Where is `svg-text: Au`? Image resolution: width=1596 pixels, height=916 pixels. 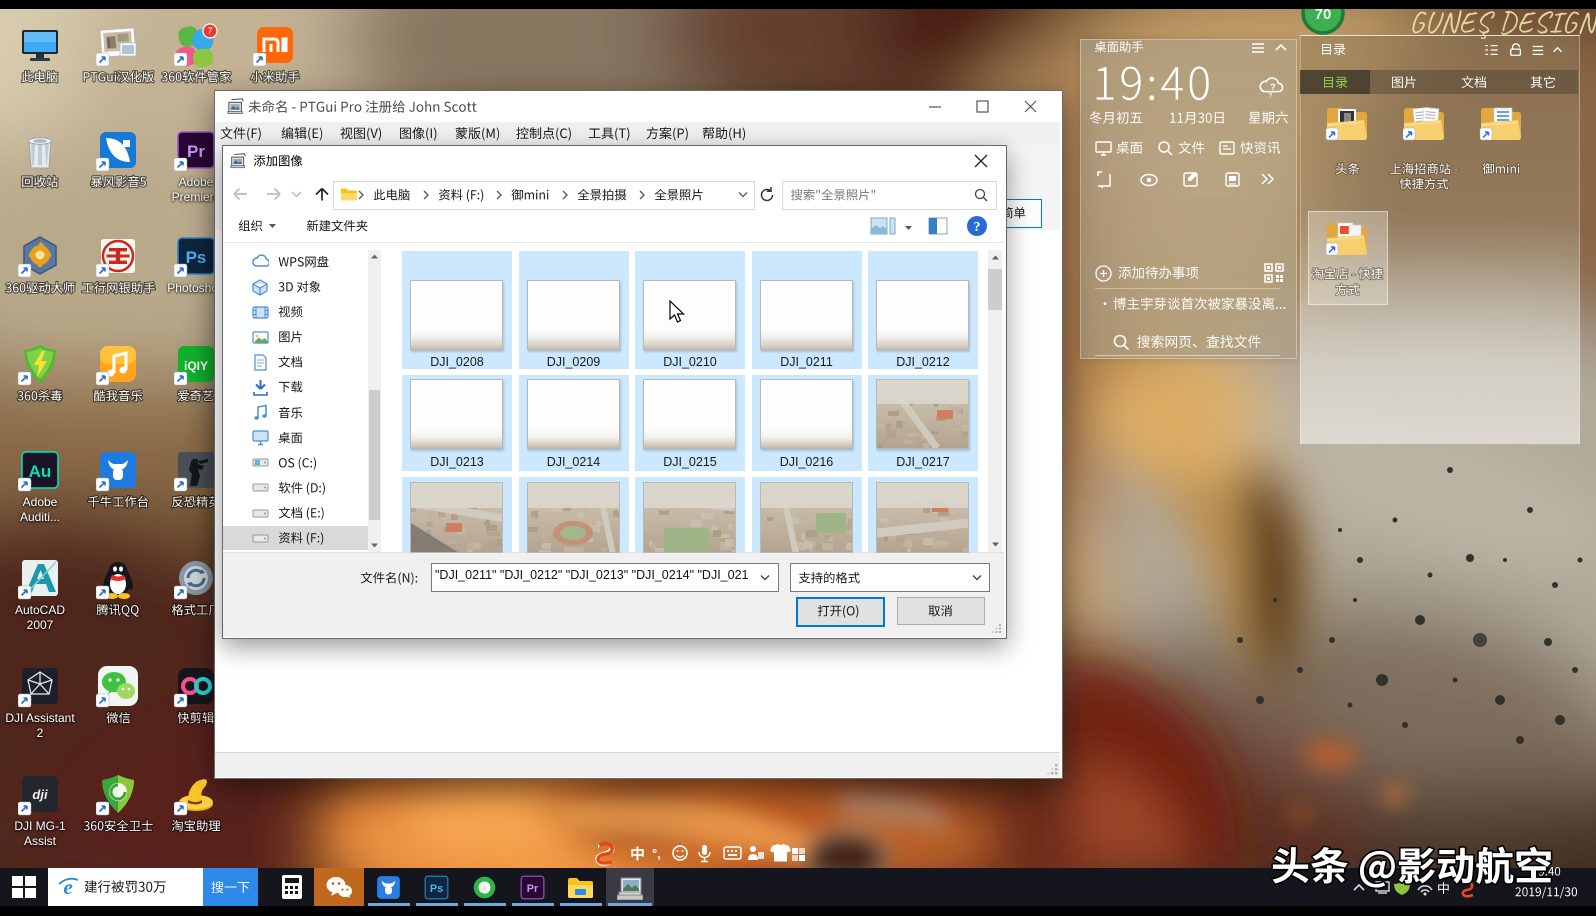 svg-text: Au is located at coordinates (40, 471).